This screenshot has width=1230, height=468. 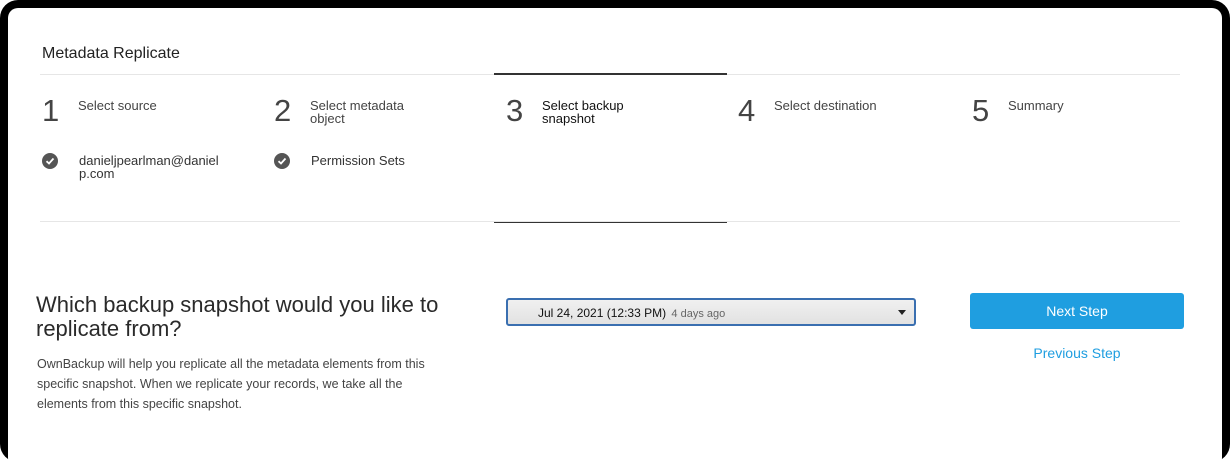 What do you see at coordinates (149, 167) in the screenshot?
I see `source-account: danieljpearlman@danielp.com` at bounding box center [149, 167].